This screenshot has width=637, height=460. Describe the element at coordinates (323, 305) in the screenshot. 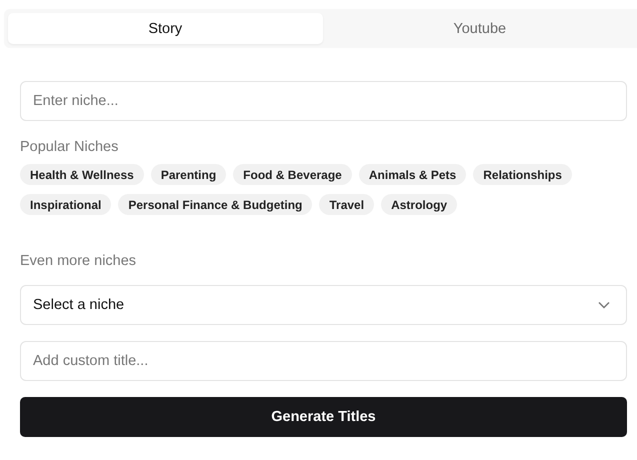

I see `niche-select: Select a niche` at that location.